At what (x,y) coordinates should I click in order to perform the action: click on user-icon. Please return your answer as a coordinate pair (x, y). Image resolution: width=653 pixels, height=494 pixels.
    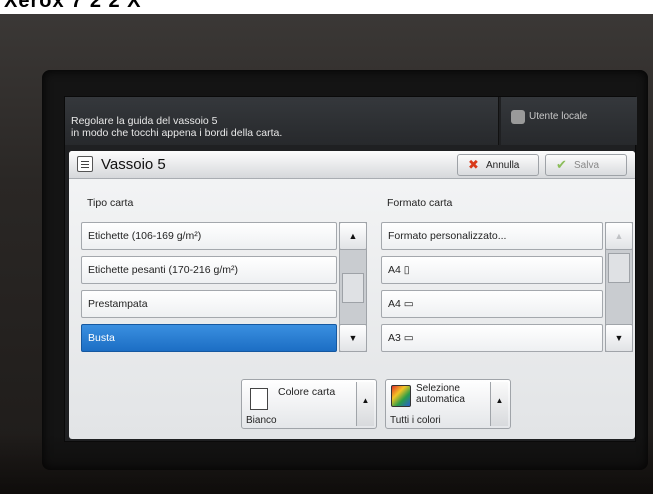
    Looking at the image, I should click on (518, 117).